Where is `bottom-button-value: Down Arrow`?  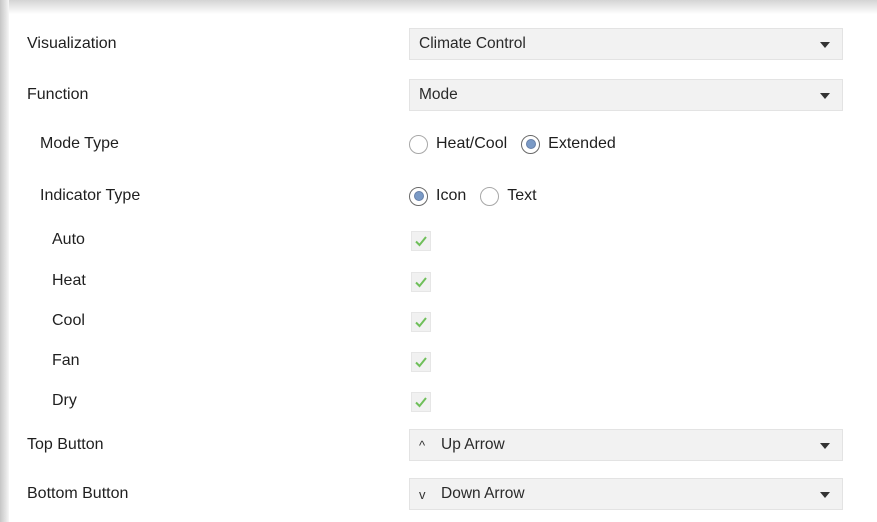
bottom-button-value: Down Arrow is located at coordinates (483, 493).